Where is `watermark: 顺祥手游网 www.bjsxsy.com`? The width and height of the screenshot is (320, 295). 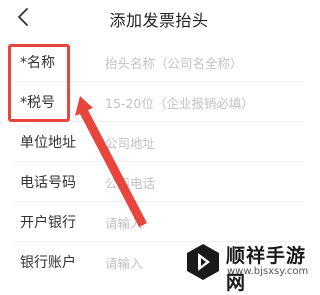
watermark: 顺祥手游网 www.bjsxsy.com is located at coordinates (252, 266).